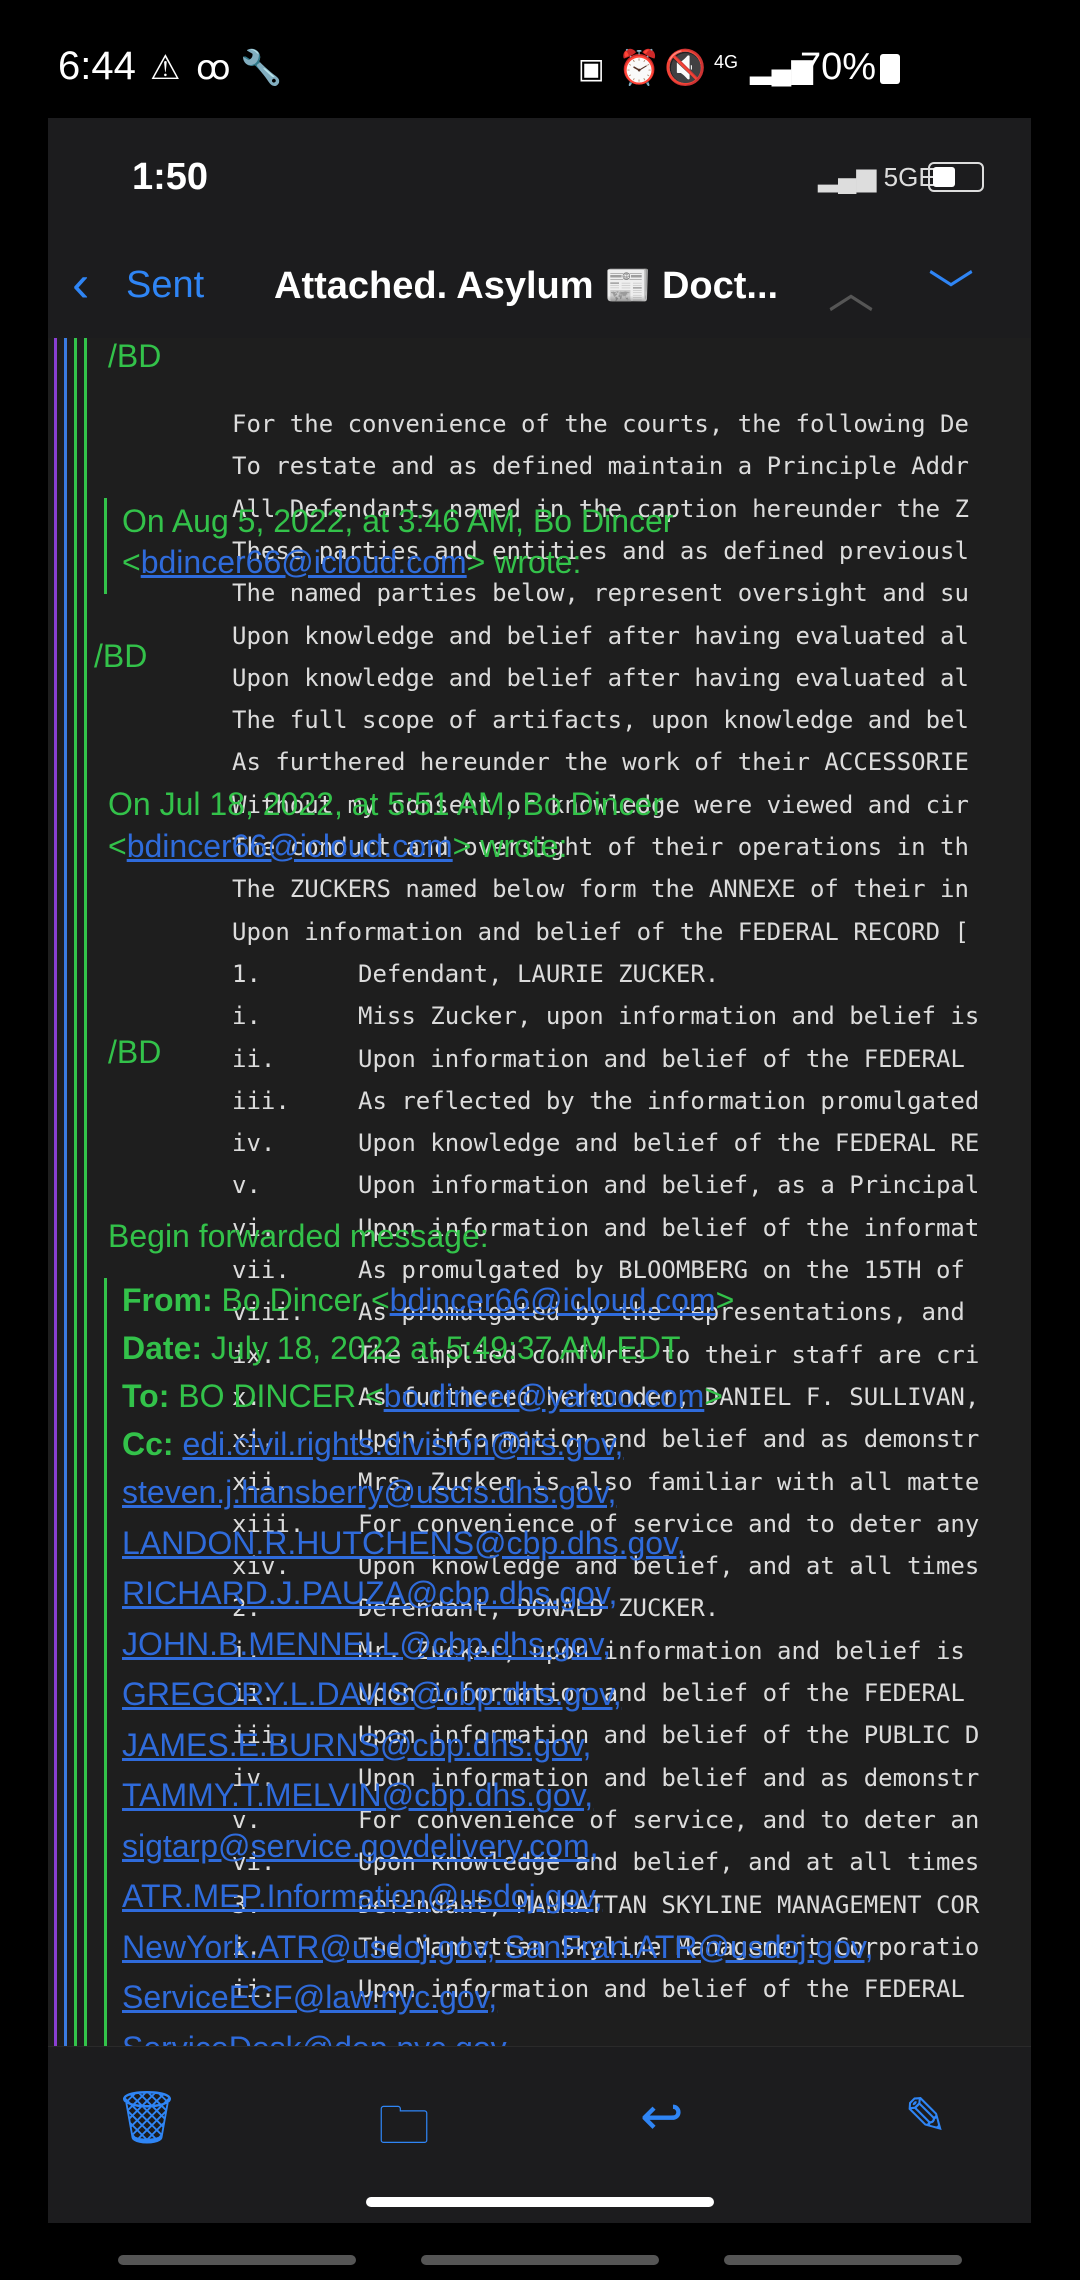  Describe the element at coordinates (951, 289) in the screenshot. I see `next-message-icon: ﹀` at that location.